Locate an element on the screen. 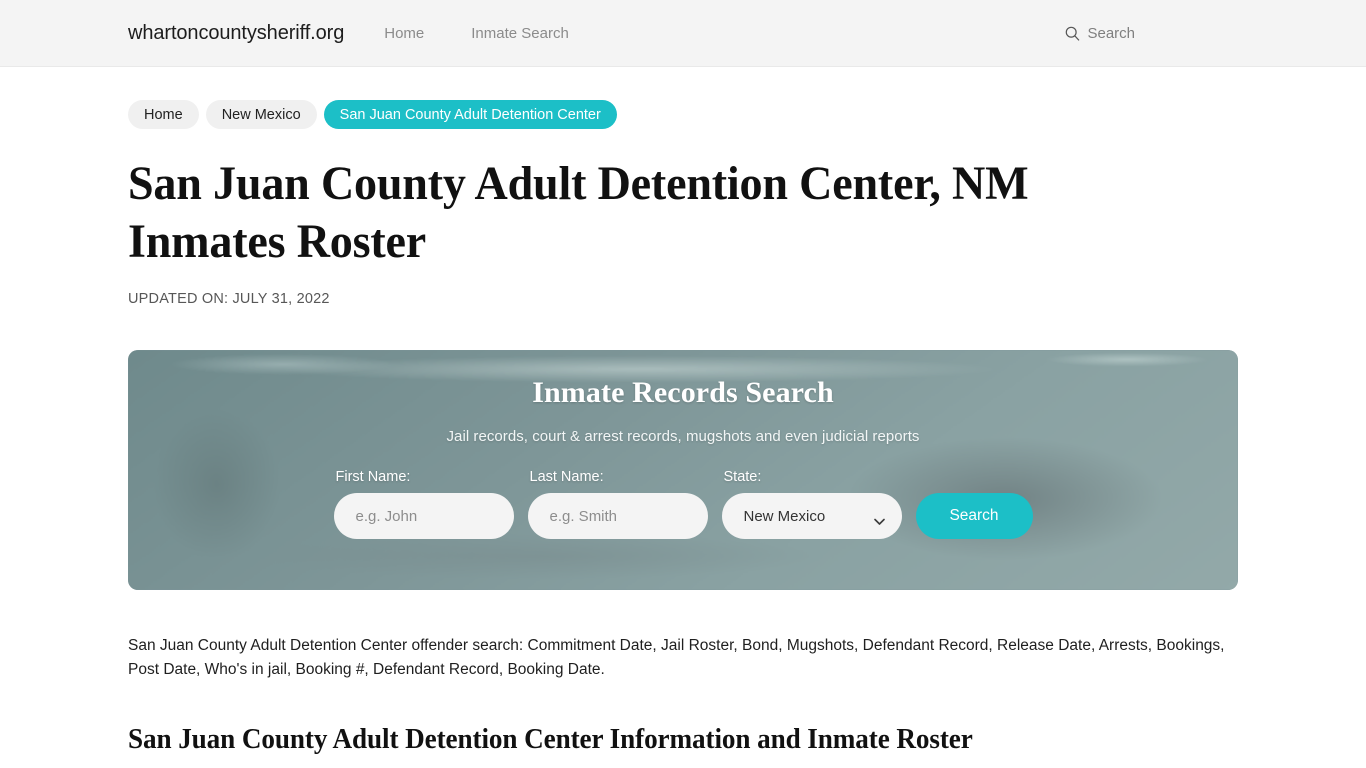 The width and height of the screenshot is (1366, 768). breadcrumb-item-new-mexico: New Mexico is located at coordinates (261, 114).